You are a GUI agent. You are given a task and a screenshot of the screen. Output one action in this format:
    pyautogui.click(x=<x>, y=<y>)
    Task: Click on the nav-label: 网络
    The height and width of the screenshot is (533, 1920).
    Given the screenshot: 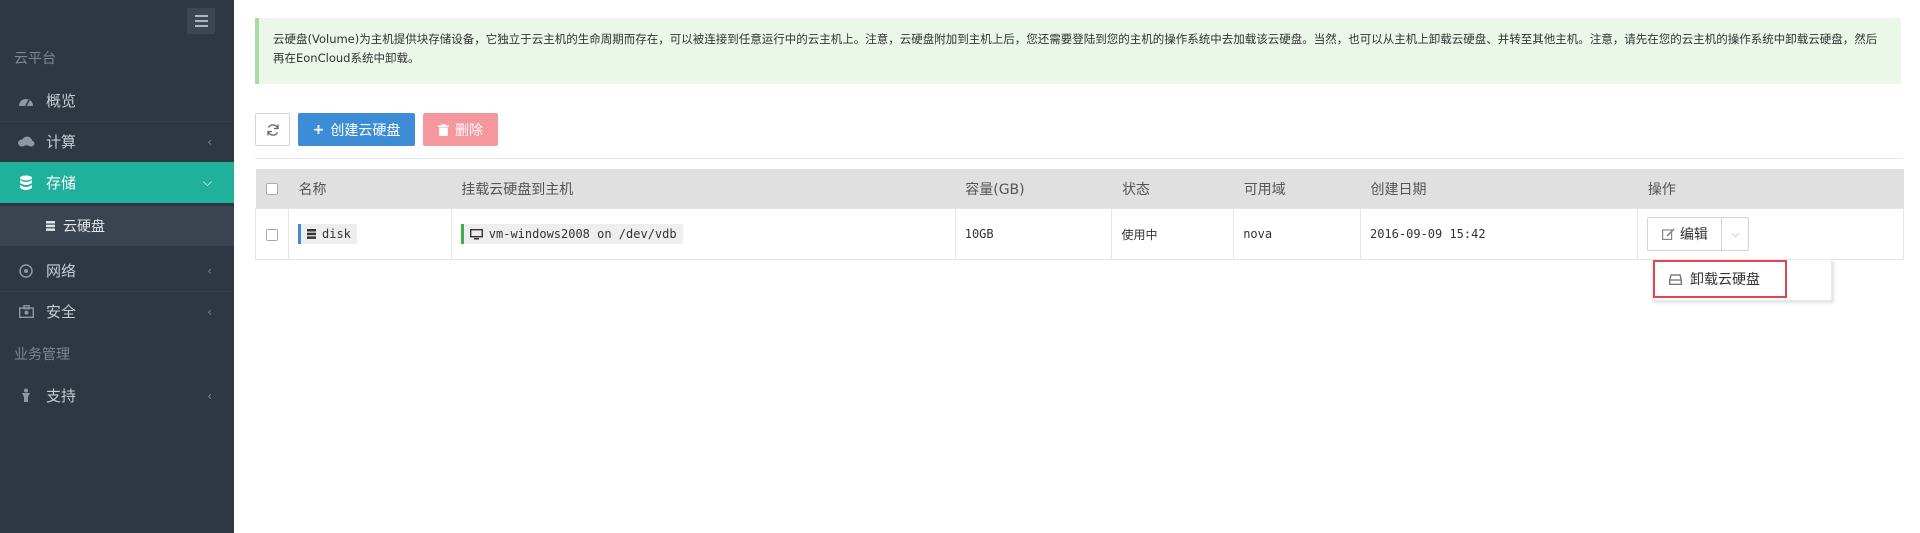 What is the action you would take?
    pyautogui.click(x=61, y=271)
    